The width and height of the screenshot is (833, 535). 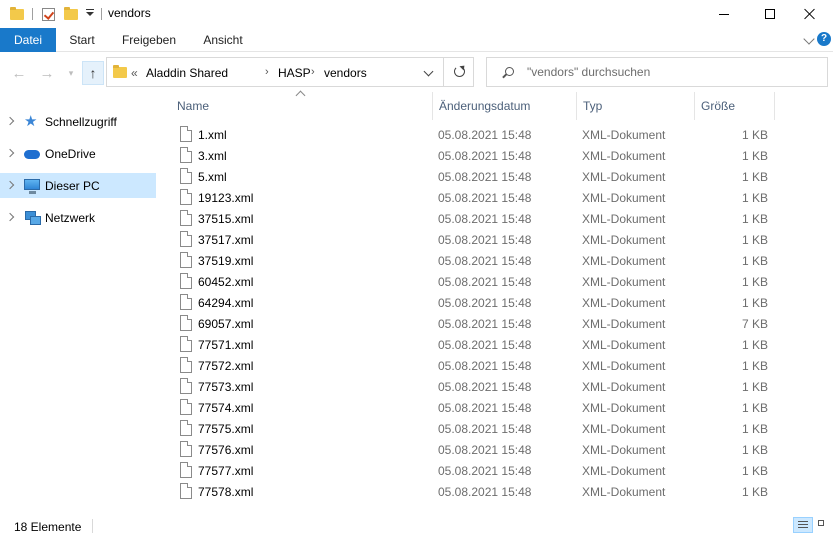 I want to click on customize-toolbar-icon, so click(x=90, y=14).